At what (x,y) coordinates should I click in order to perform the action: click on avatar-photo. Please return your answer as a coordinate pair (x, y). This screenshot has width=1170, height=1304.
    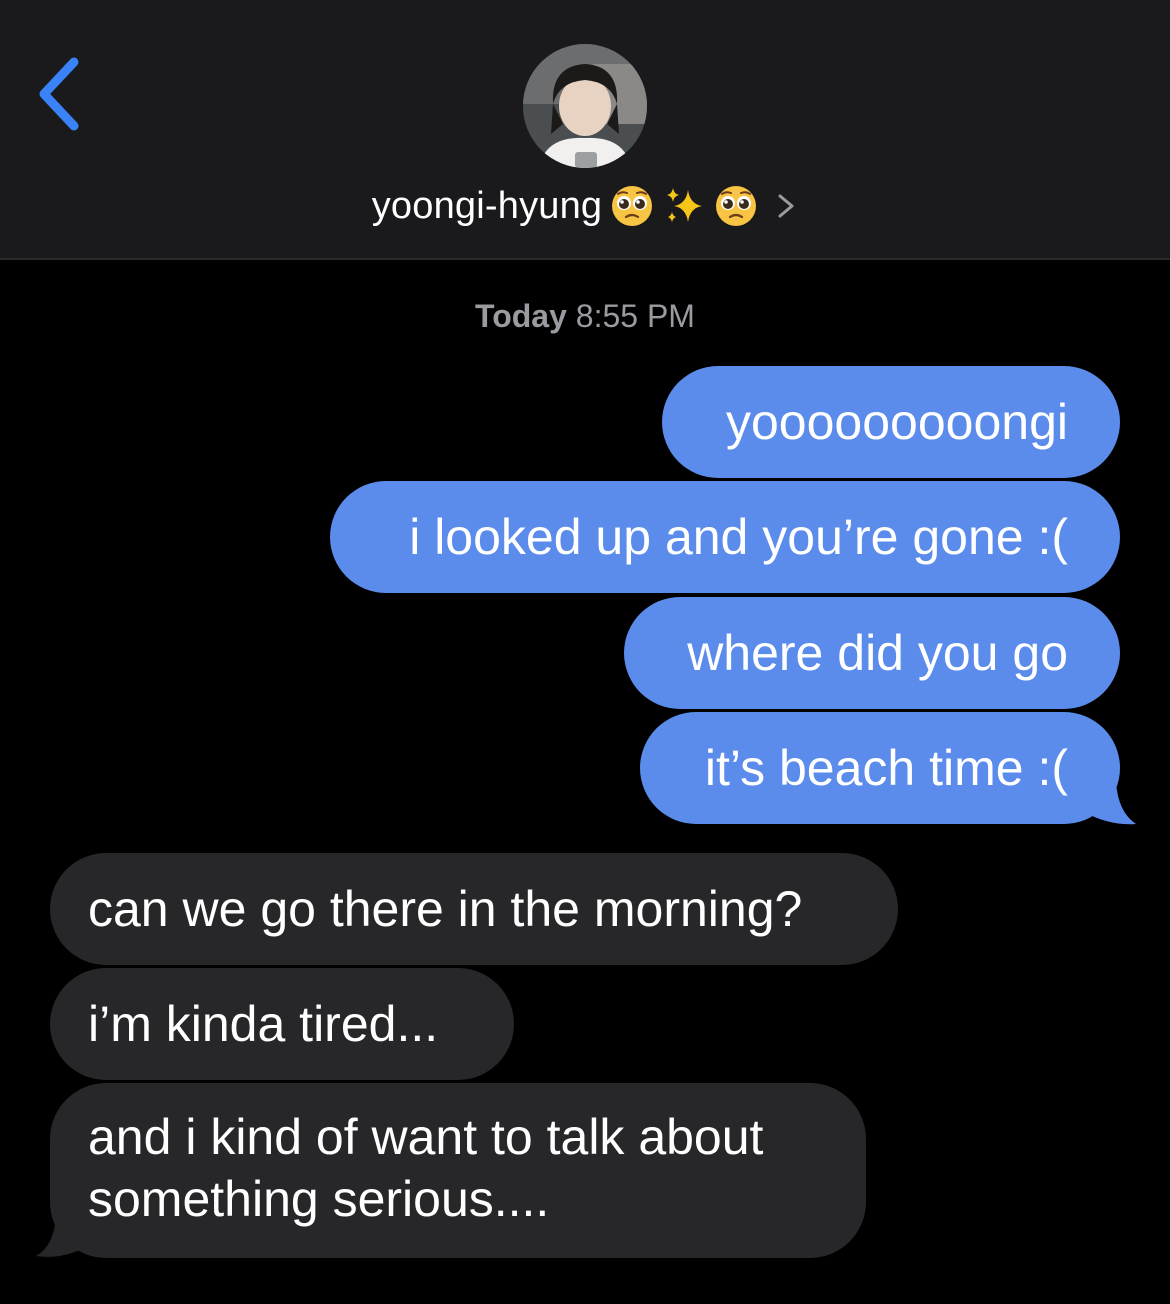
    Looking at the image, I should click on (585, 106).